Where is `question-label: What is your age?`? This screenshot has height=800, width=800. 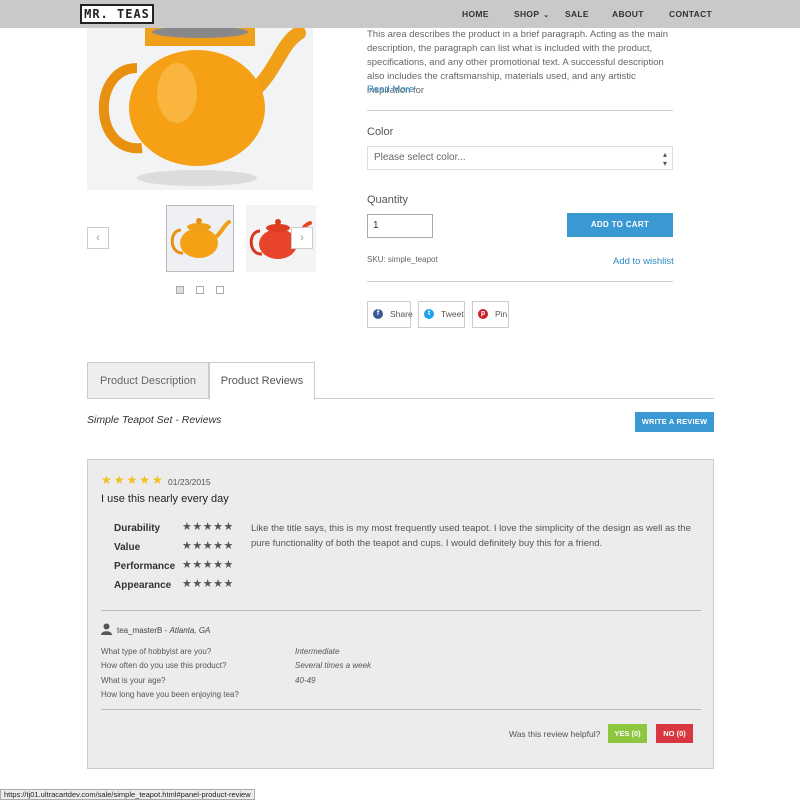 question-label: What is your age? is located at coordinates (133, 680).